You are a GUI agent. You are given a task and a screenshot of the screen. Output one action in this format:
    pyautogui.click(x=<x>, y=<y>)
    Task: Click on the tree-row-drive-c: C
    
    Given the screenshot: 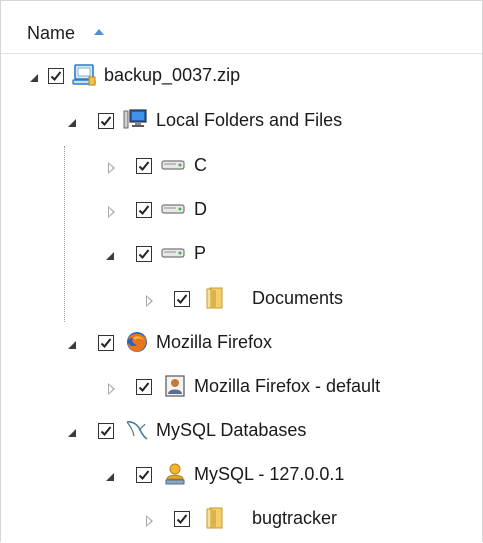 What is the action you would take?
    pyautogui.click(x=241, y=170)
    